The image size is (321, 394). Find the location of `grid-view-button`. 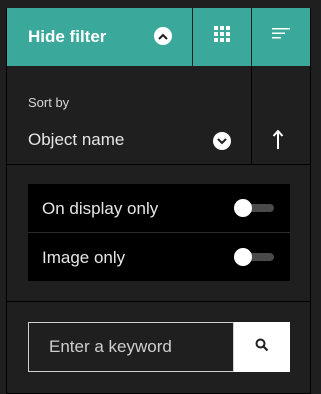

grid-view-button is located at coordinates (222, 37).